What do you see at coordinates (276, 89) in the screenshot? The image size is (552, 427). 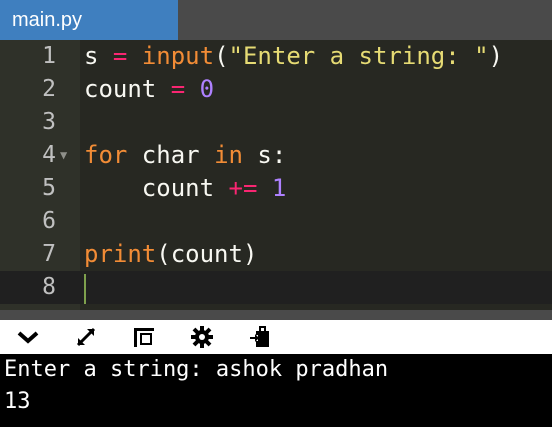 I see `code-line-2: 2 count = 0` at bounding box center [276, 89].